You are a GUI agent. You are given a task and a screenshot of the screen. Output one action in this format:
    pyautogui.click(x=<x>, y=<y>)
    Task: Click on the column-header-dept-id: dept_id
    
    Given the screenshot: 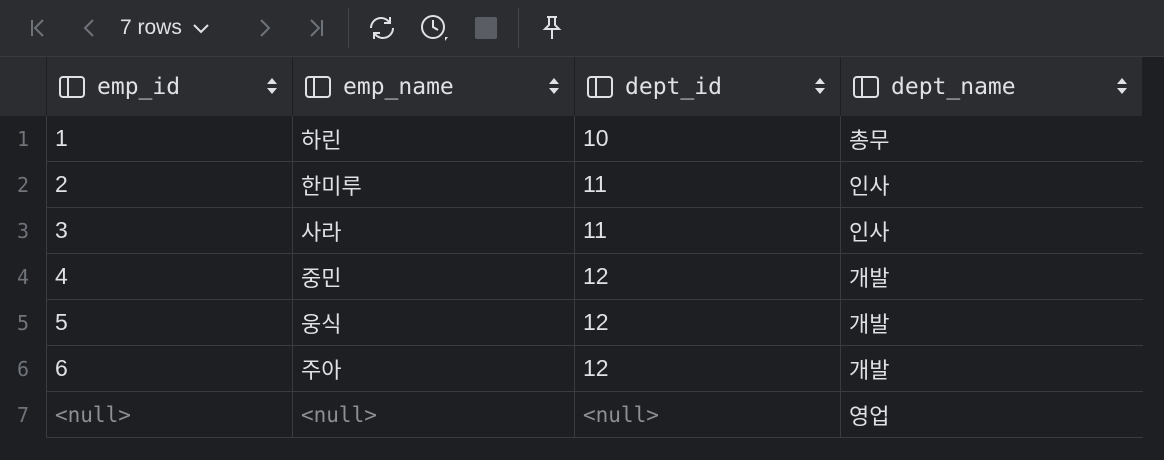 What is the action you would take?
    pyautogui.click(x=707, y=86)
    